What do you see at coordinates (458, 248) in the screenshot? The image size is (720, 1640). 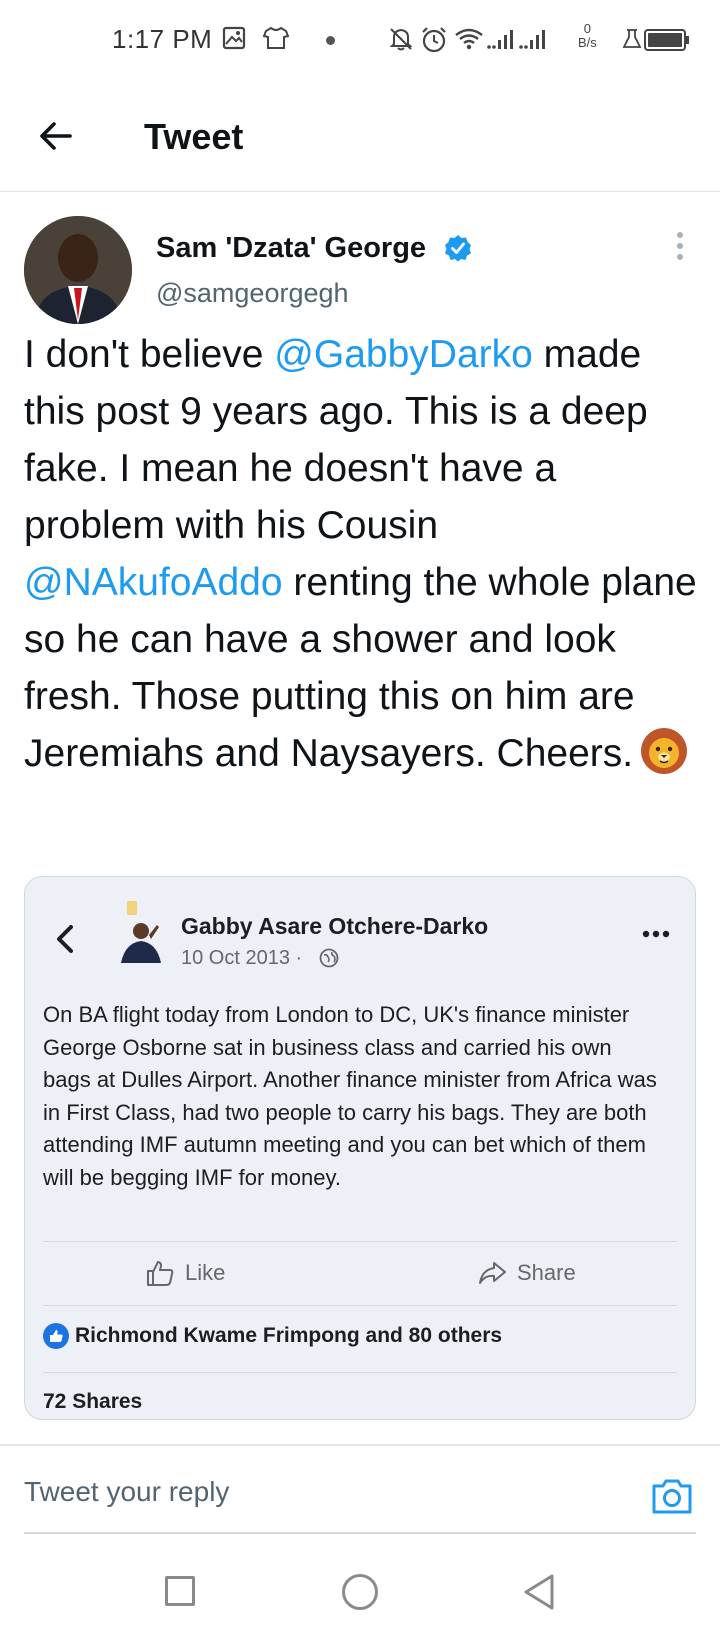 I see `verified-badge-icon` at bounding box center [458, 248].